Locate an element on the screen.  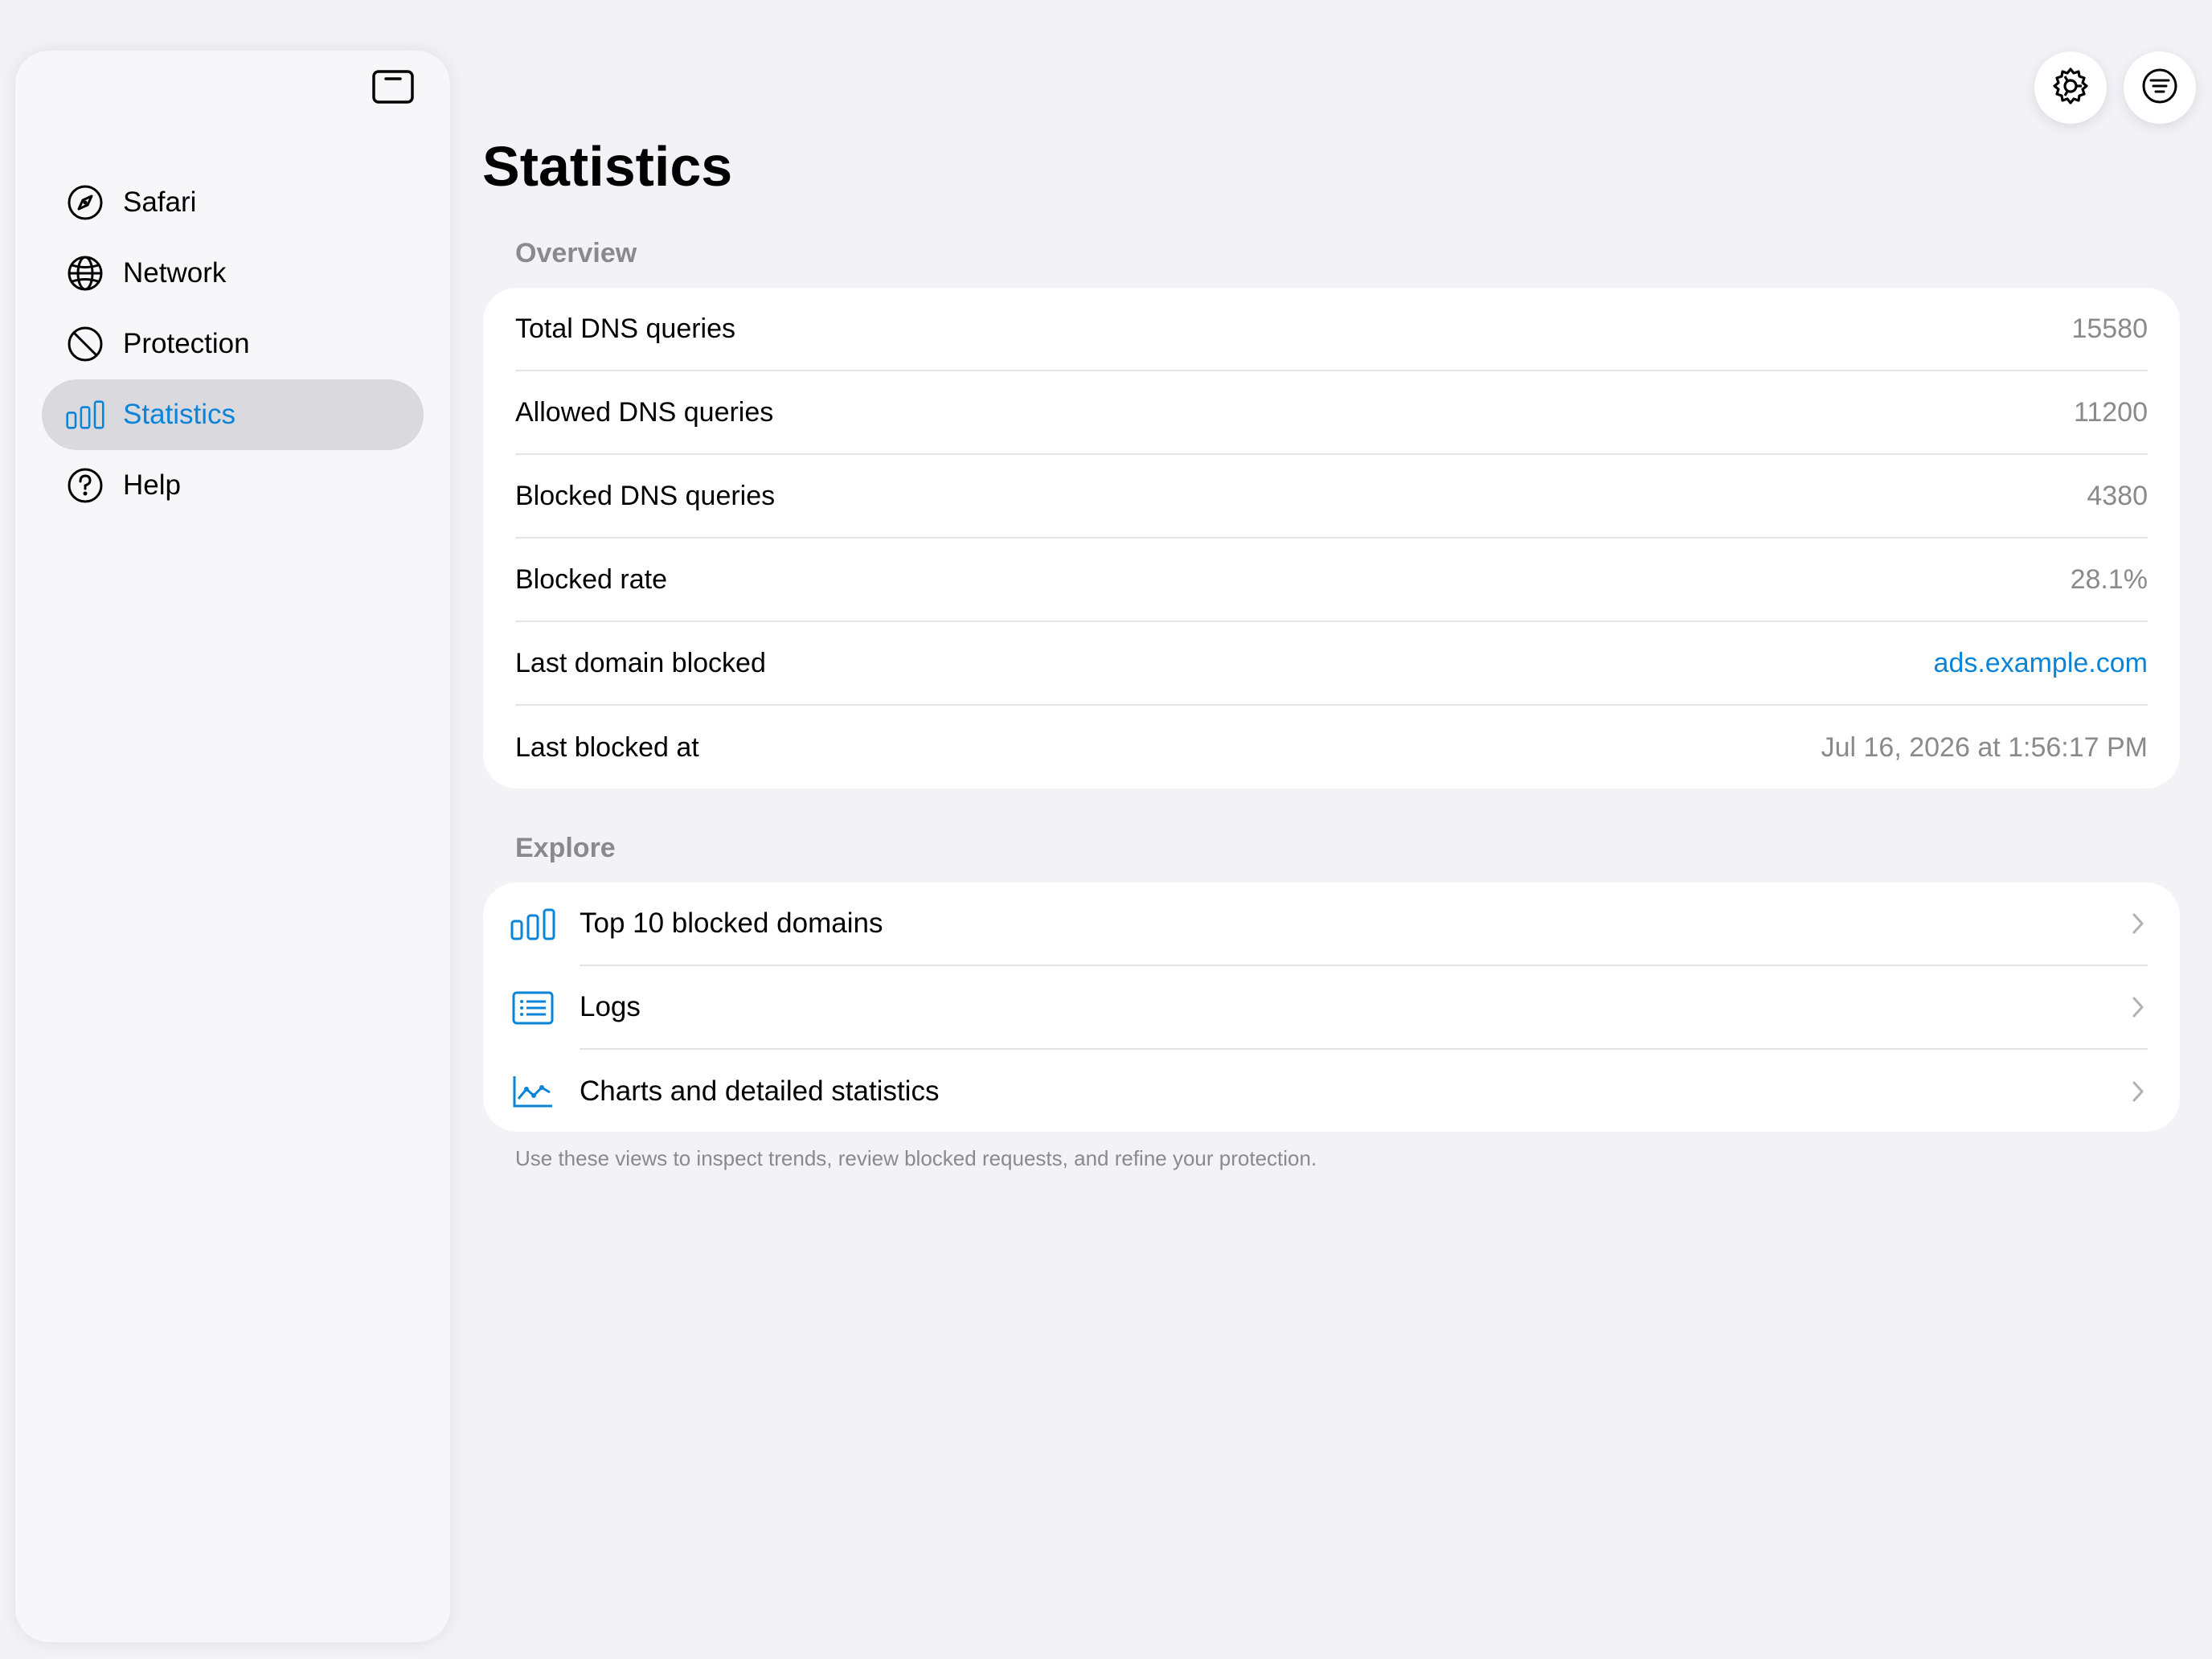
filter-menu-icon is located at coordinates (2159, 88).